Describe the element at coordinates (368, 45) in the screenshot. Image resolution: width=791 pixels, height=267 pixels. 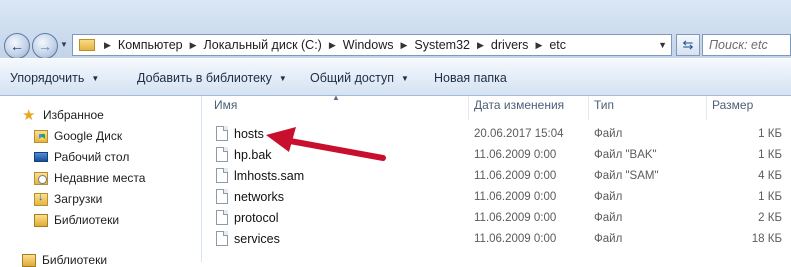
I see `breadcrumb-windows: Windows` at that location.